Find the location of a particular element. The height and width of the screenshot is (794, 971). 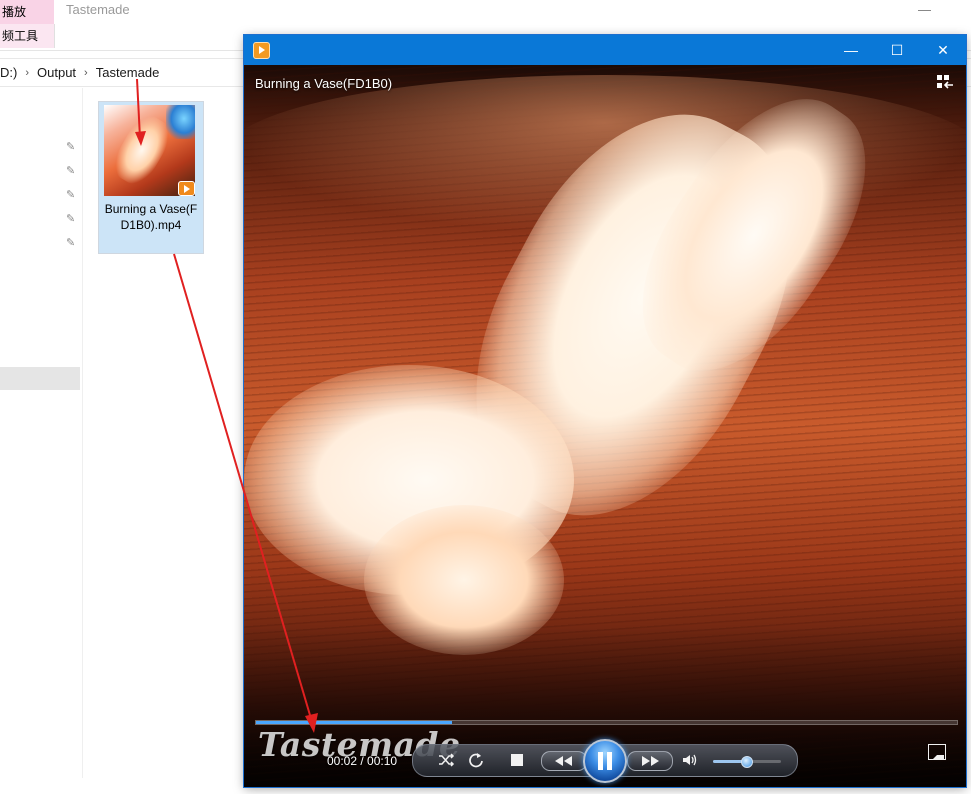

repeat-icon is located at coordinates (476, 760).